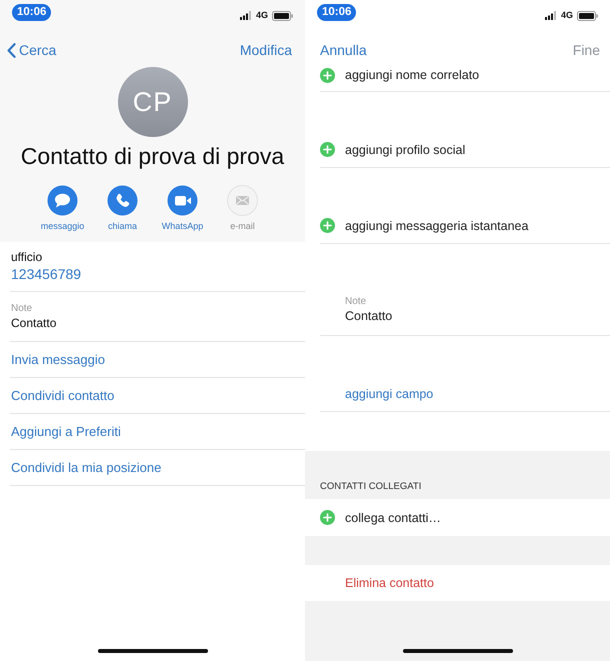 This screenshot has height=661, width=610. What do you see at coordinates (31, 50) in the screenshot?
I see `back-button: Cerca` at bounding box center [31, 50].